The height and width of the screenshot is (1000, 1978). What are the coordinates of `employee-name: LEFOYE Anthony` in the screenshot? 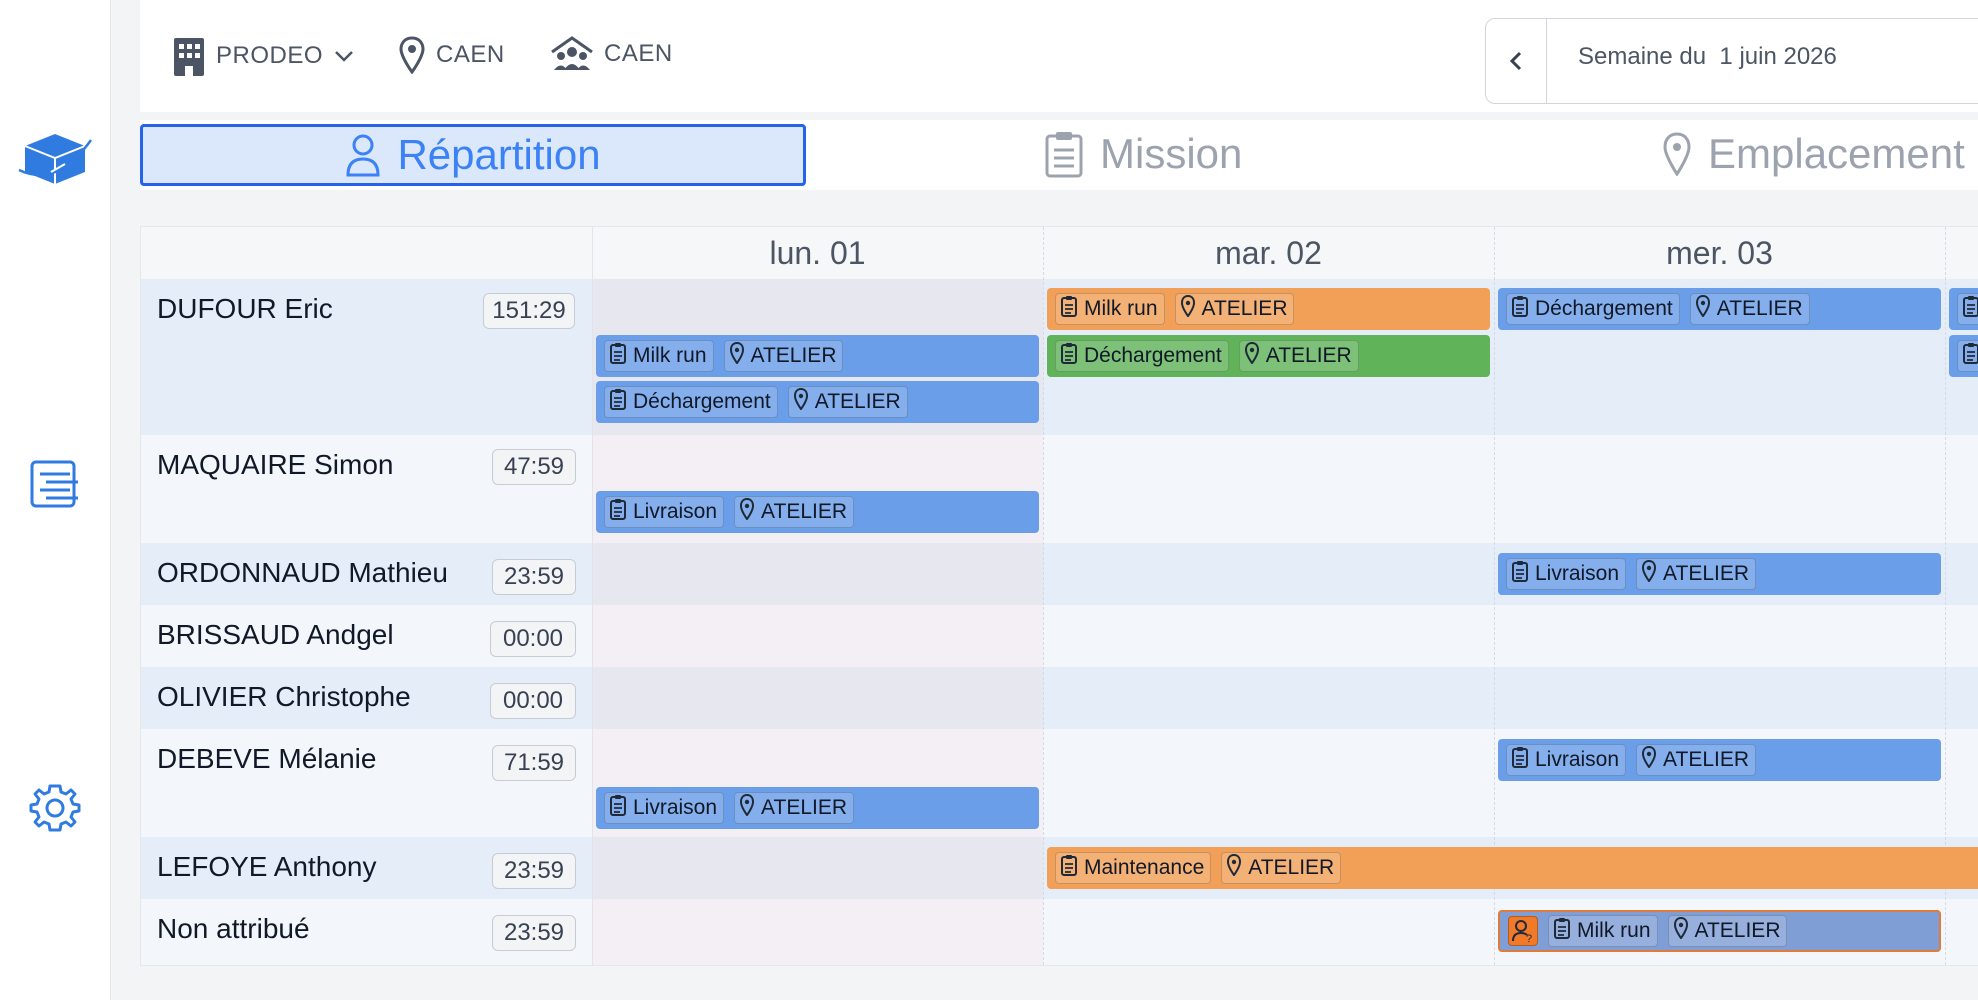 It's located at (267, 866).